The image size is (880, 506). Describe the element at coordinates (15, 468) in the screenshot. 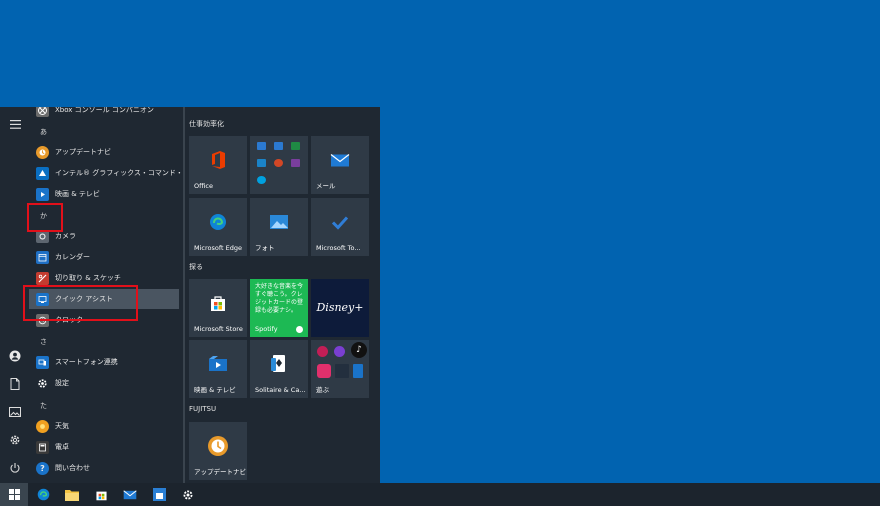

I see `power-icon` at that location.